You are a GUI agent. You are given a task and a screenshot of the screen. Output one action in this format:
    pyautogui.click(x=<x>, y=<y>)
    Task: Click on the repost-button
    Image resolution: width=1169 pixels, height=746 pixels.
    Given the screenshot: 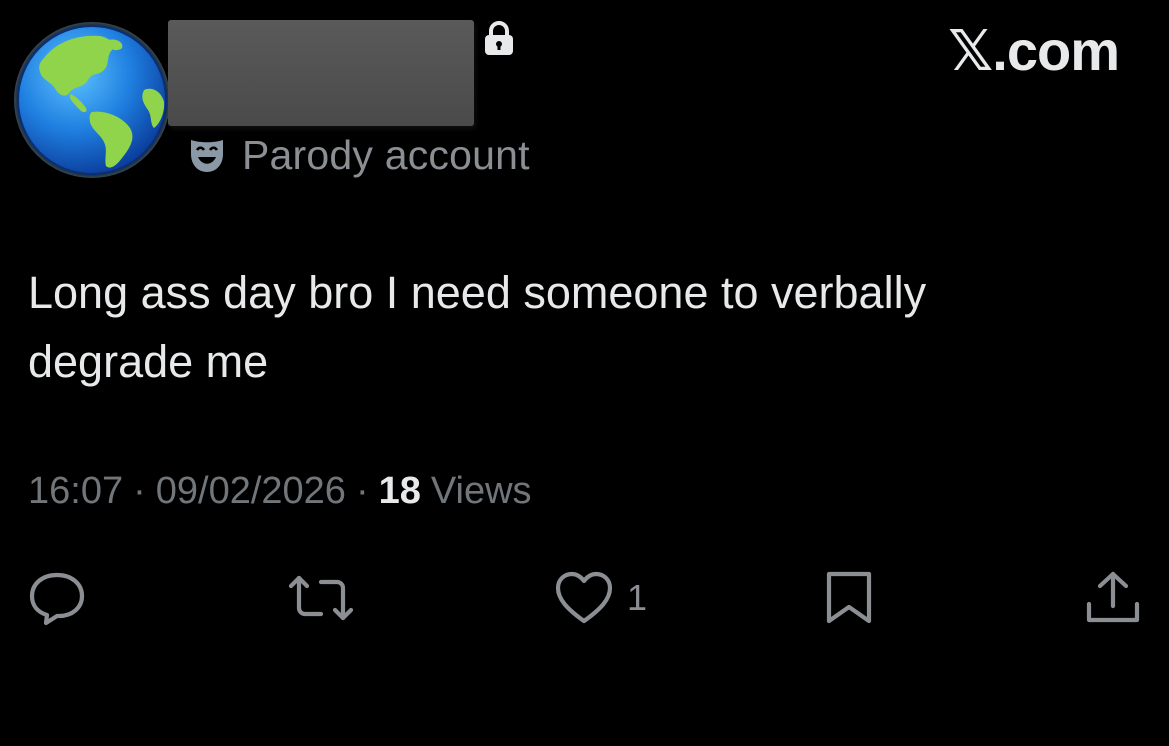 What is the action you would take?
    pyautogui.click(x=321, y=598)
    